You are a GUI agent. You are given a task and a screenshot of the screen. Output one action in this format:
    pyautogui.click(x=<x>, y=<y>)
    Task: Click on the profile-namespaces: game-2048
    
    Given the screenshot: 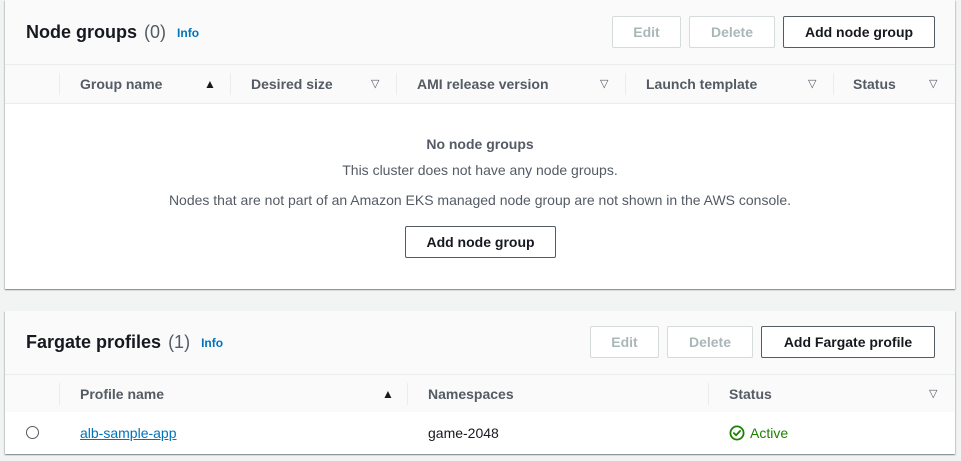 What is the action you would take?
    pyautogui.click(x=463, y=433)
    